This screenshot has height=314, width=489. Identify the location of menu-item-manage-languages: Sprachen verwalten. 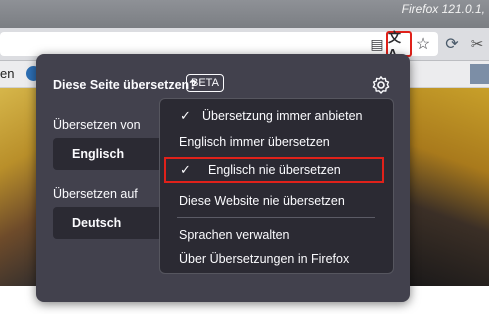
(276, 235).